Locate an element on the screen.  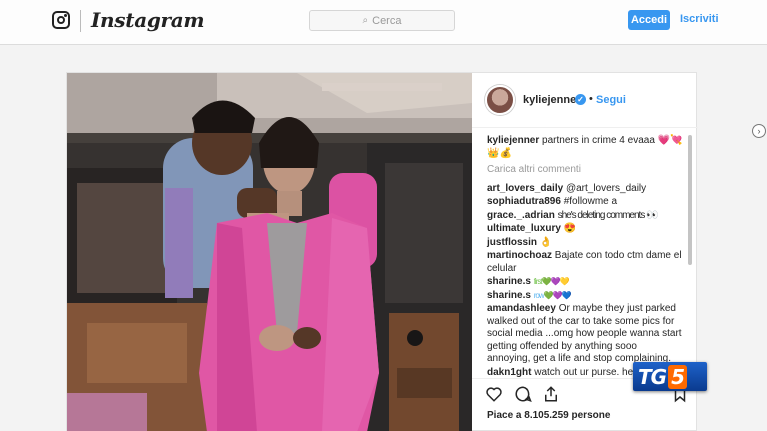
caption-text: partners in crime 4 evaaa is located at coordinates (598, 140).